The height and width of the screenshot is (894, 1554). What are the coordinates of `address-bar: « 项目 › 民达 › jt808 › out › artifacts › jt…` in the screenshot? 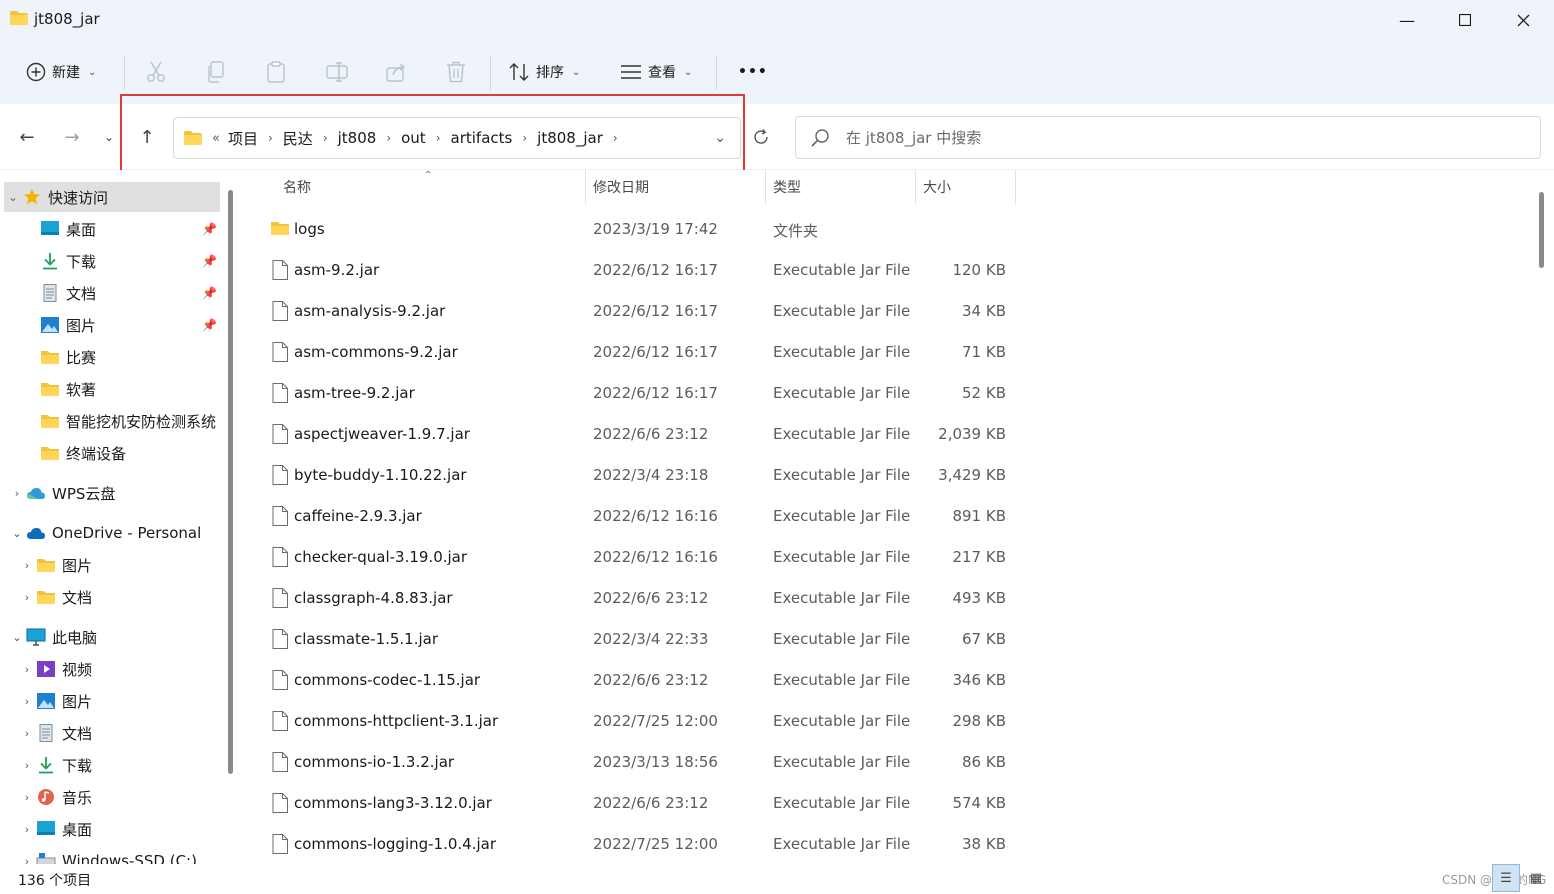 It's located at (457, 138).